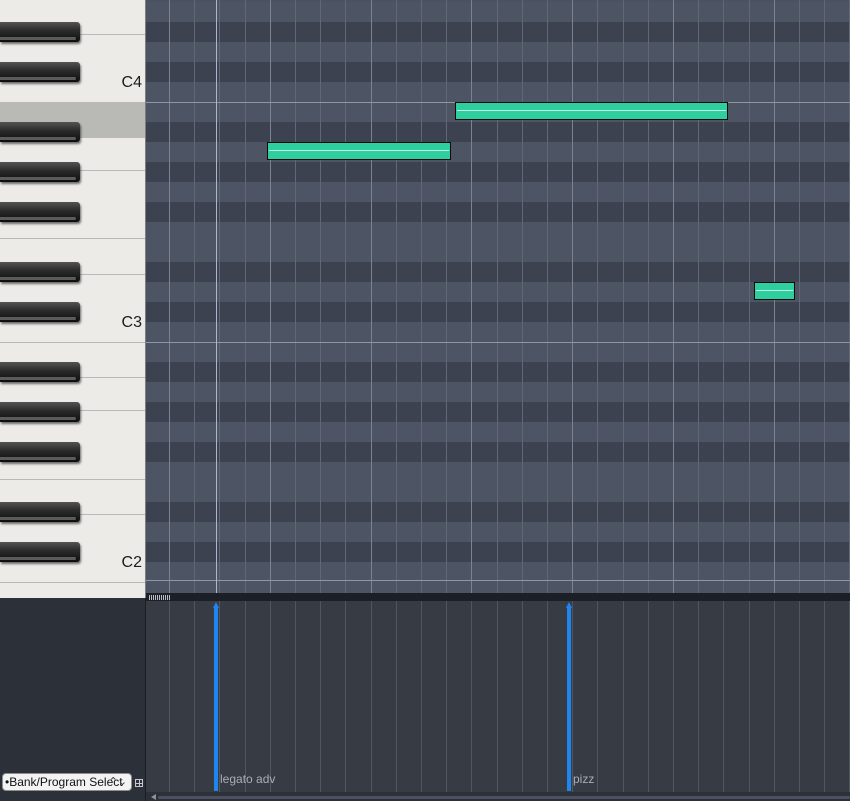  What do you see at coordinates (584, 779) in the screenshot?
I see `program-change-label: pizz` at bounding box center [584, 779].